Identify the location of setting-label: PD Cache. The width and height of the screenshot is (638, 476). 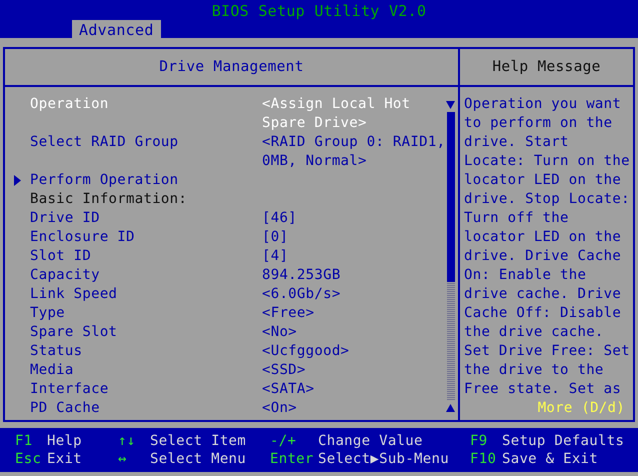
(146, 408).